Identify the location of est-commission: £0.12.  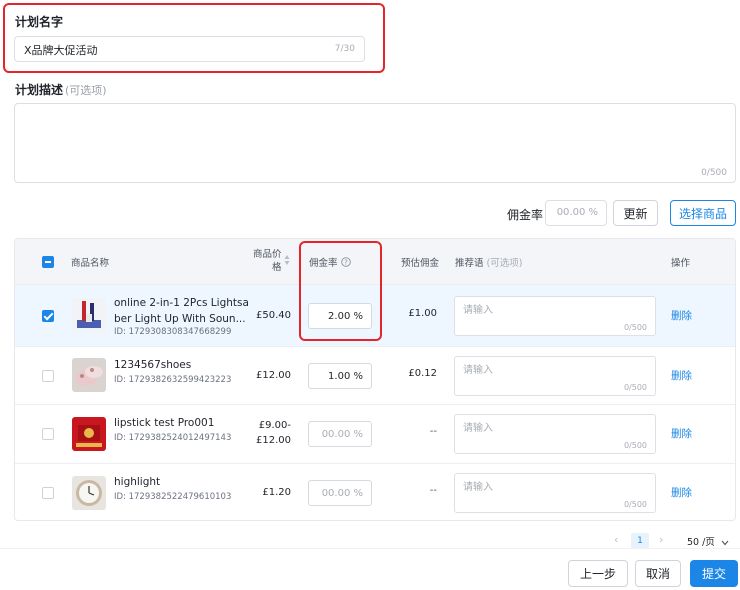
(422, 373).